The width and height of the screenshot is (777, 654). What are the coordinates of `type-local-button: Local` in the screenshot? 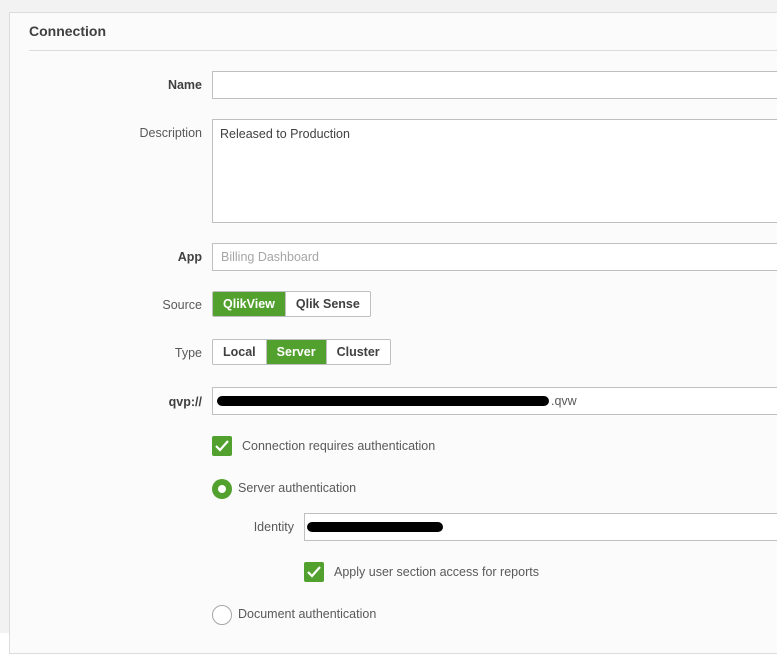 It's located at (240, 352).